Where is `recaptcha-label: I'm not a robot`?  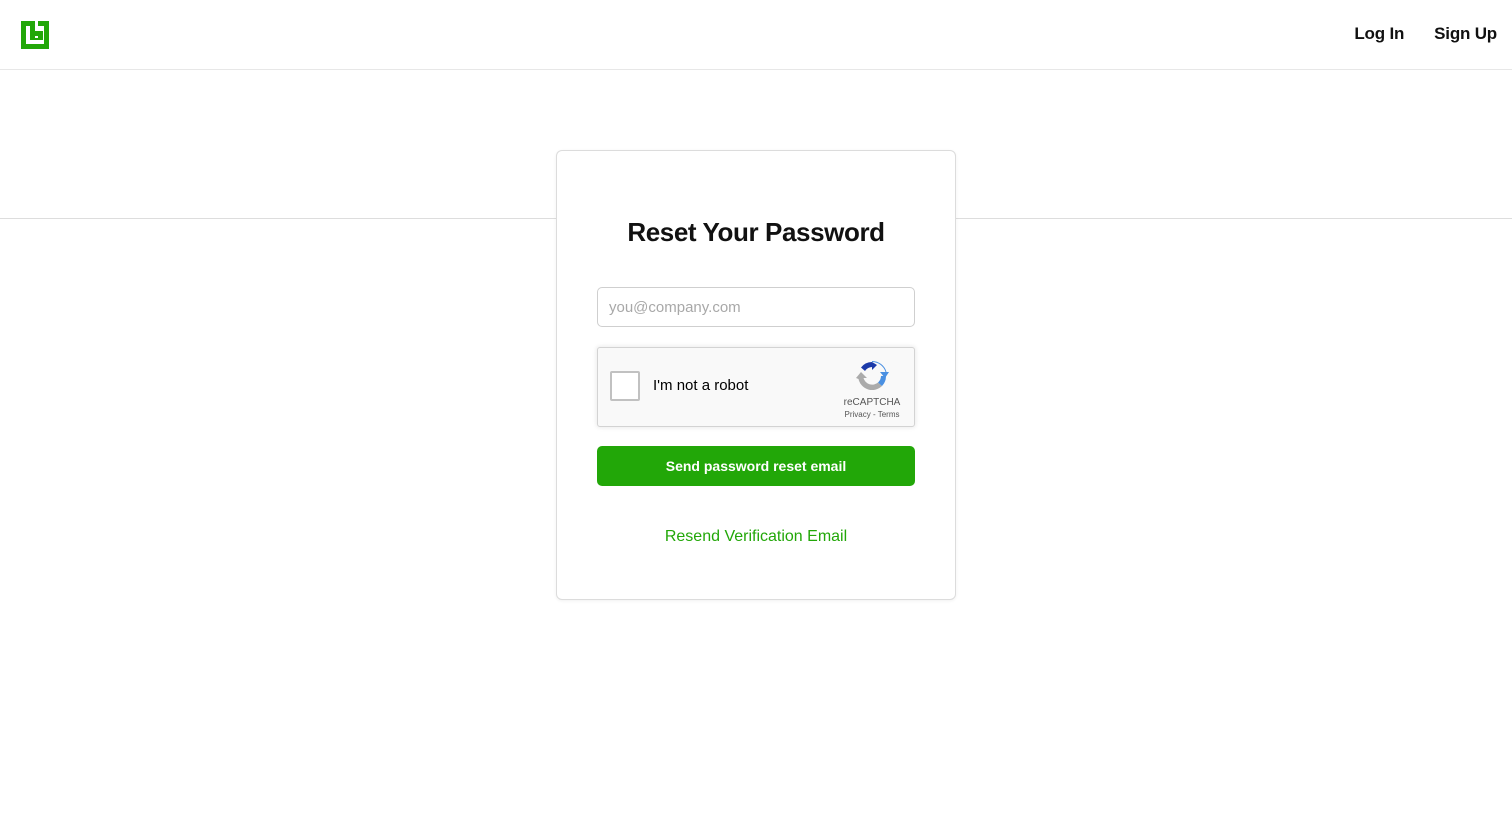 recaptcha-label: I'm not a robot is located at coordinates (701, 385).